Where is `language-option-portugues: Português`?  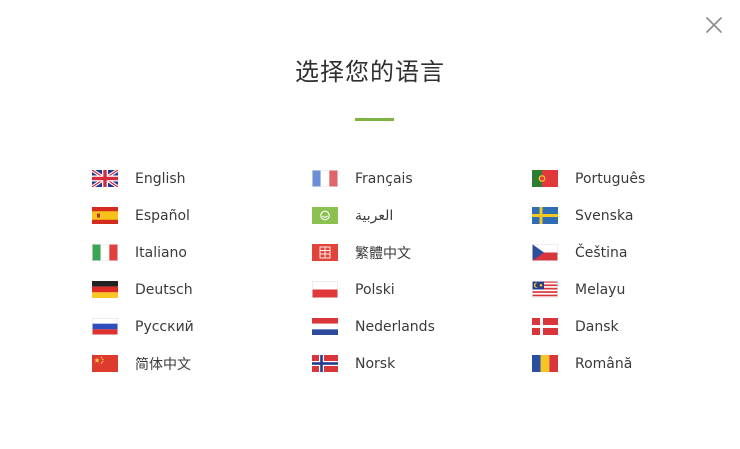 language-option-portugues: Português is located at coordinates (588, 178).